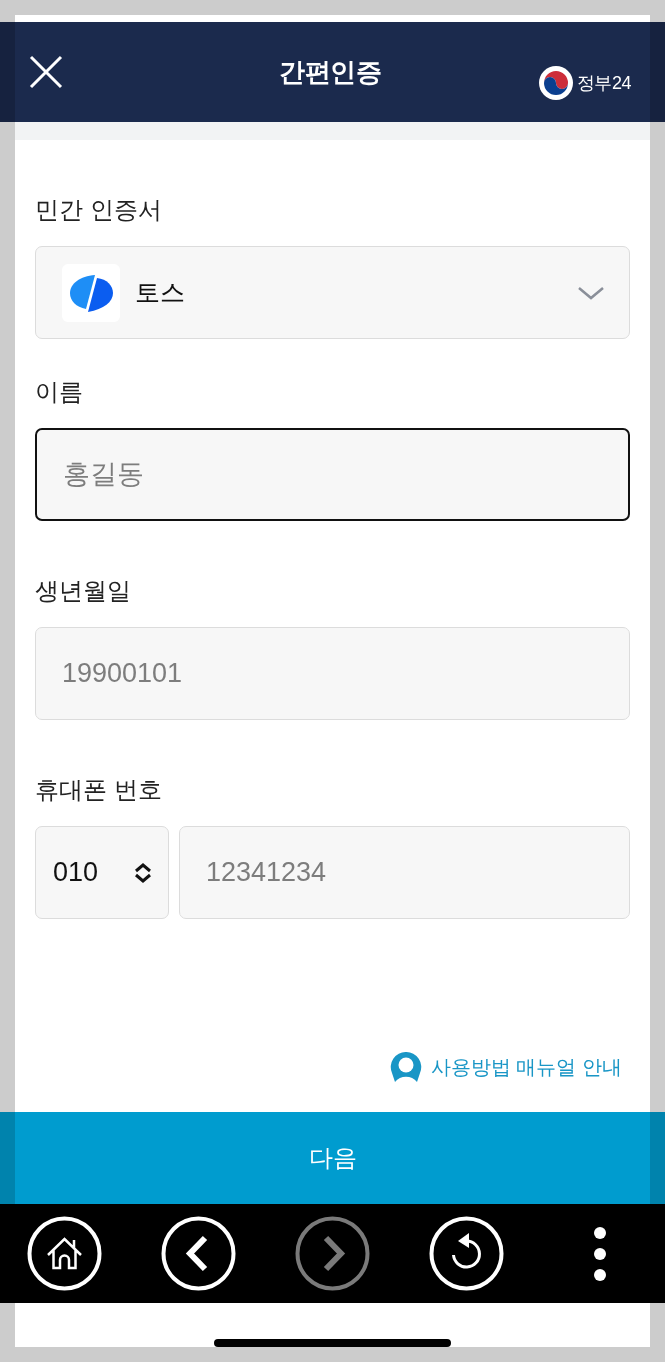 The width and height of the screenshot is (665, 1362). What do you see at coordinates (99, 210) in the screenshot?
I see `field-label: 민간 인증서` at bounding box center [99, 210].